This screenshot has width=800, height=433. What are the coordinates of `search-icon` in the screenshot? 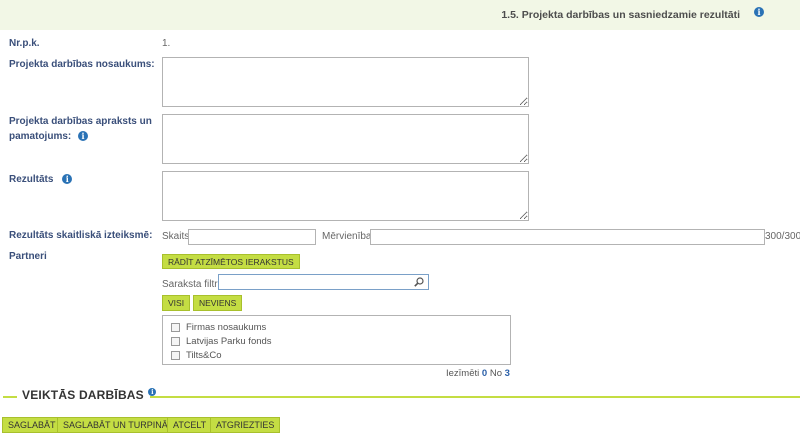 It's located at (419, 282).